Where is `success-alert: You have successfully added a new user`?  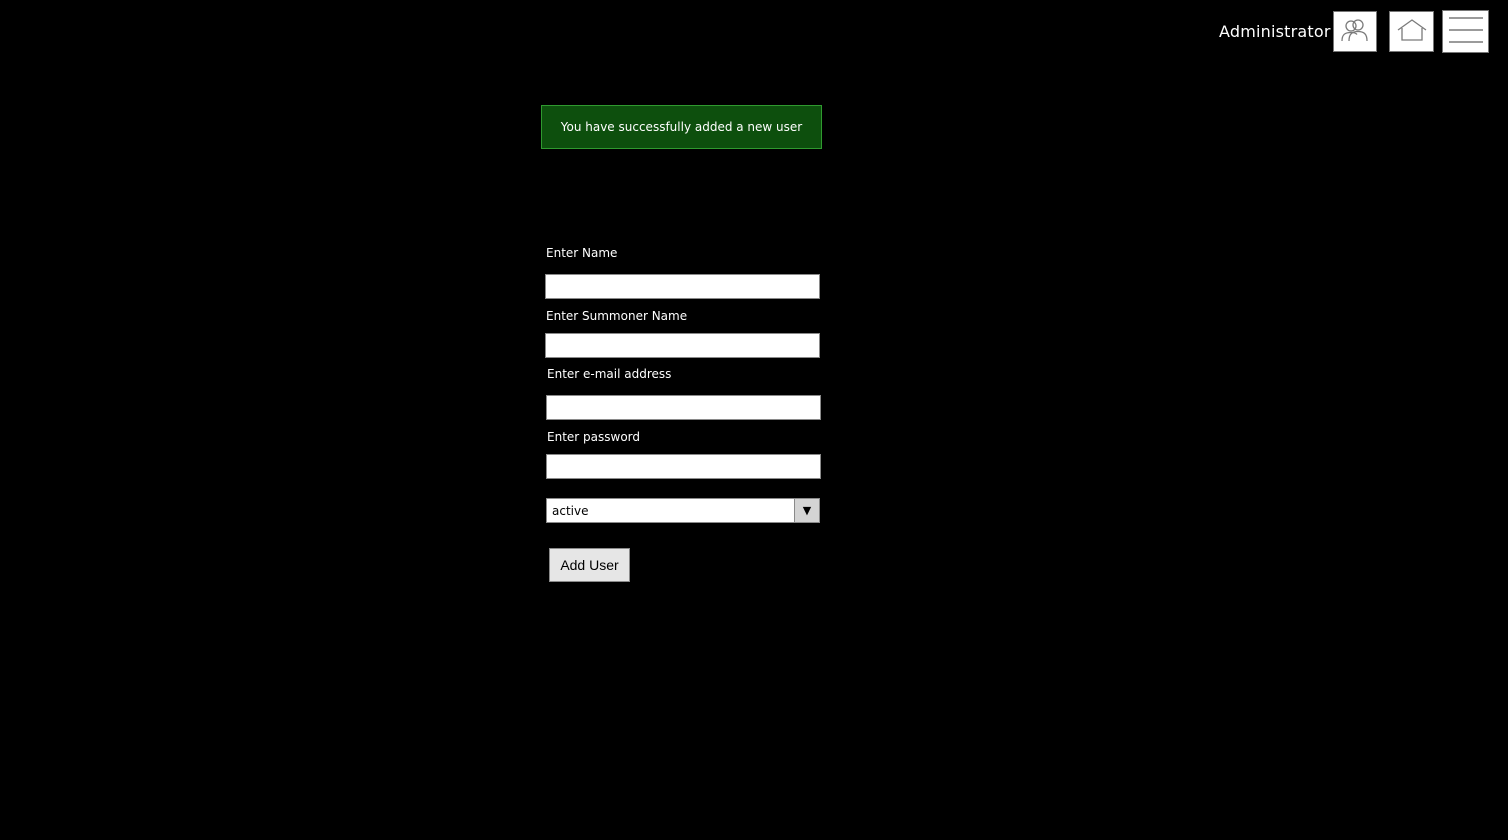 success-alert: You have successfully added a new user is located at coordinates (681, 127).